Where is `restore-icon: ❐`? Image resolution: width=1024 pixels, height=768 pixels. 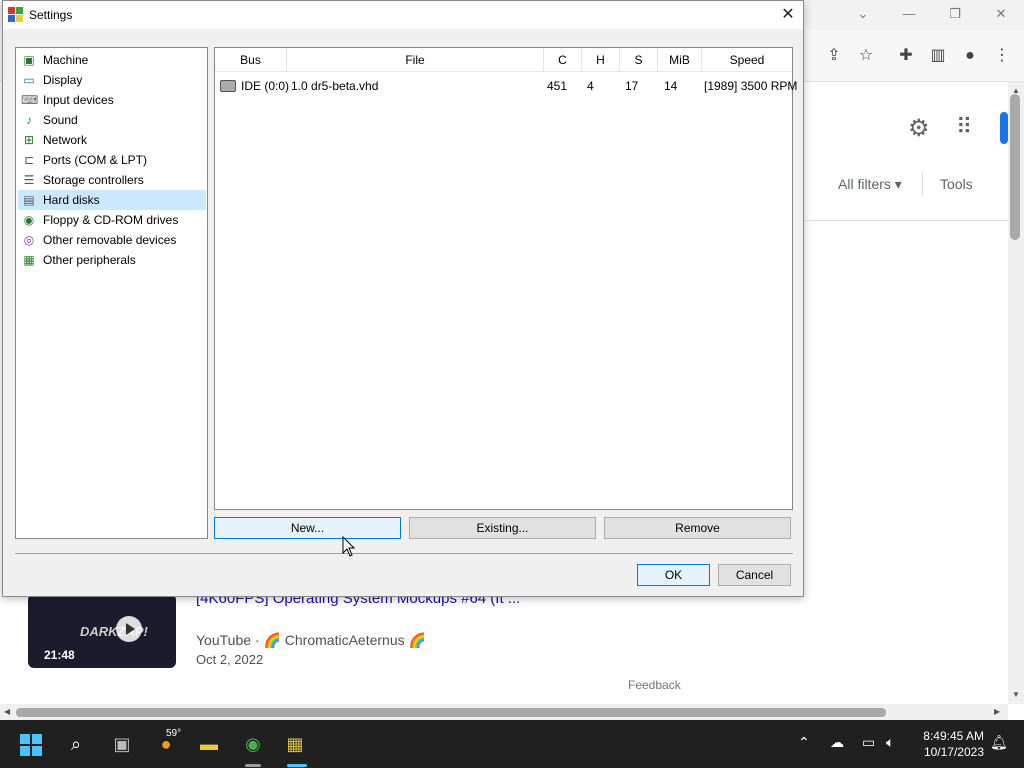 restore-icon: ❐ is located at coordinates (955, 14).